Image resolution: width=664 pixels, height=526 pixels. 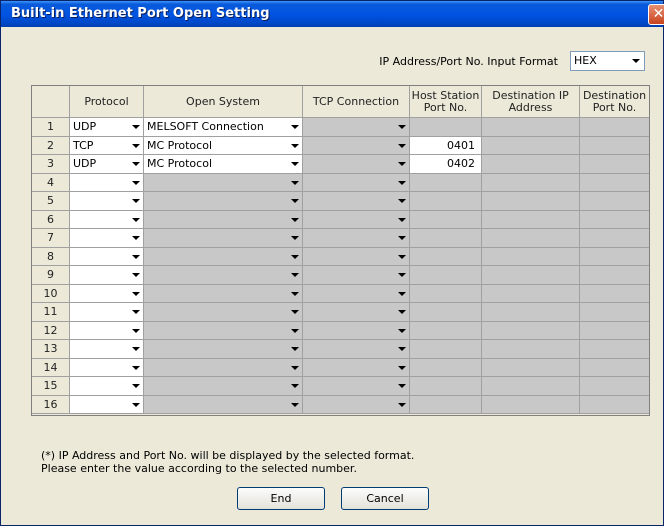 What do you see at coordinates (107, 145) in the screenshot?
I see `protocol-select: TCP` at bounding box center [107, 145].